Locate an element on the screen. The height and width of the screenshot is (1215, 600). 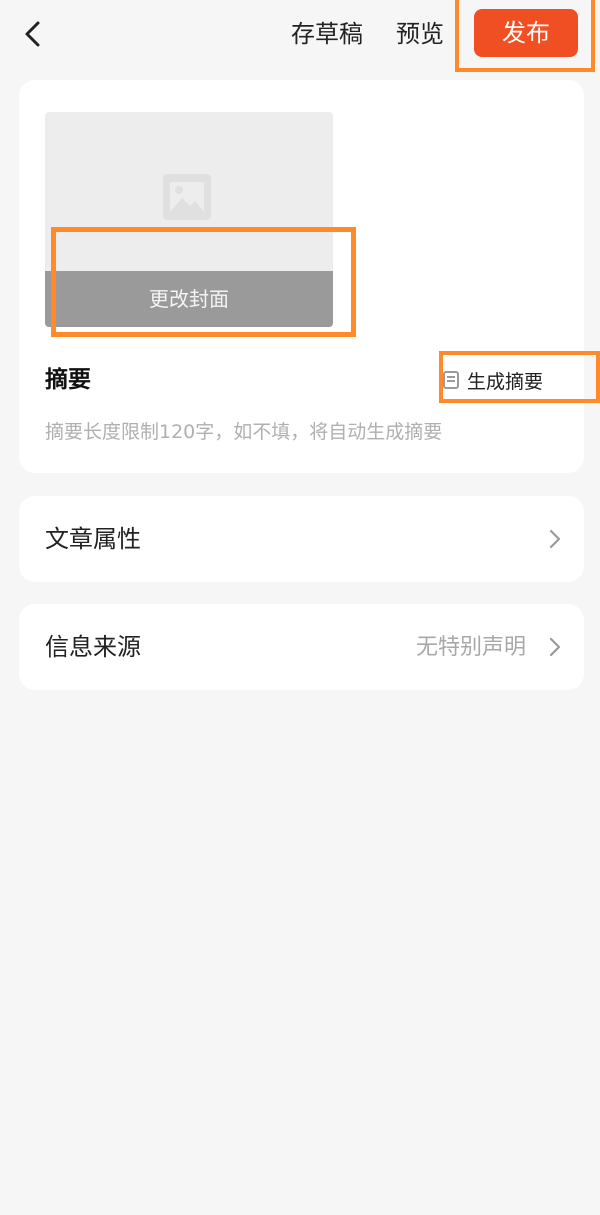
article-attributes-row: 文章属性 is located at coordinates (301, 539).